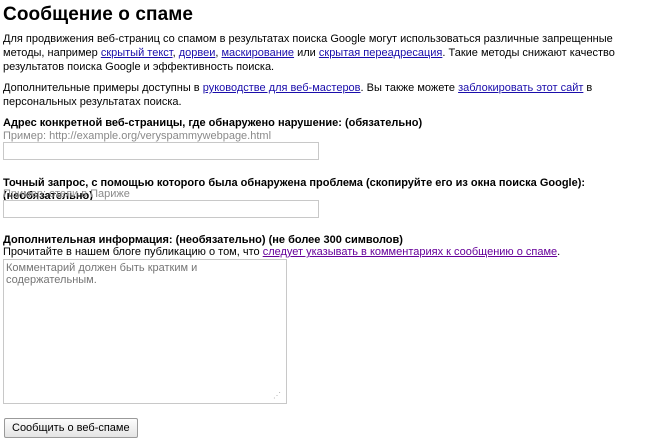 The height and width of the screenshot is (440, 650). I want to click on query-input, so click(161, 209).